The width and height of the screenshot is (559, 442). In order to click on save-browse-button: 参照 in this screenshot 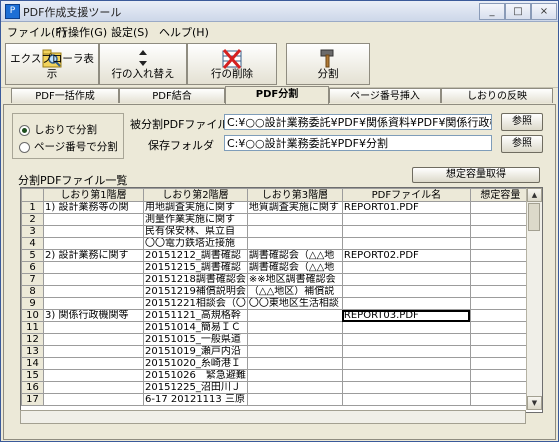, I will do `click(522, 144)`.